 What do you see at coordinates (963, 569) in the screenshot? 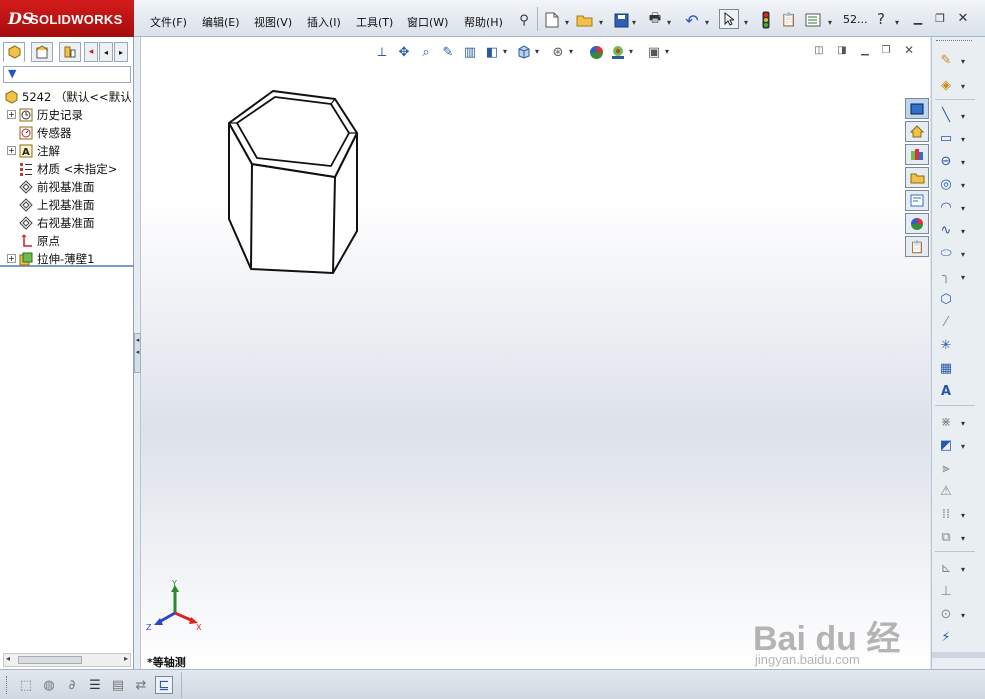
I see `relations-dropdown-arrow: ▾` at bounding box center [963, 569].